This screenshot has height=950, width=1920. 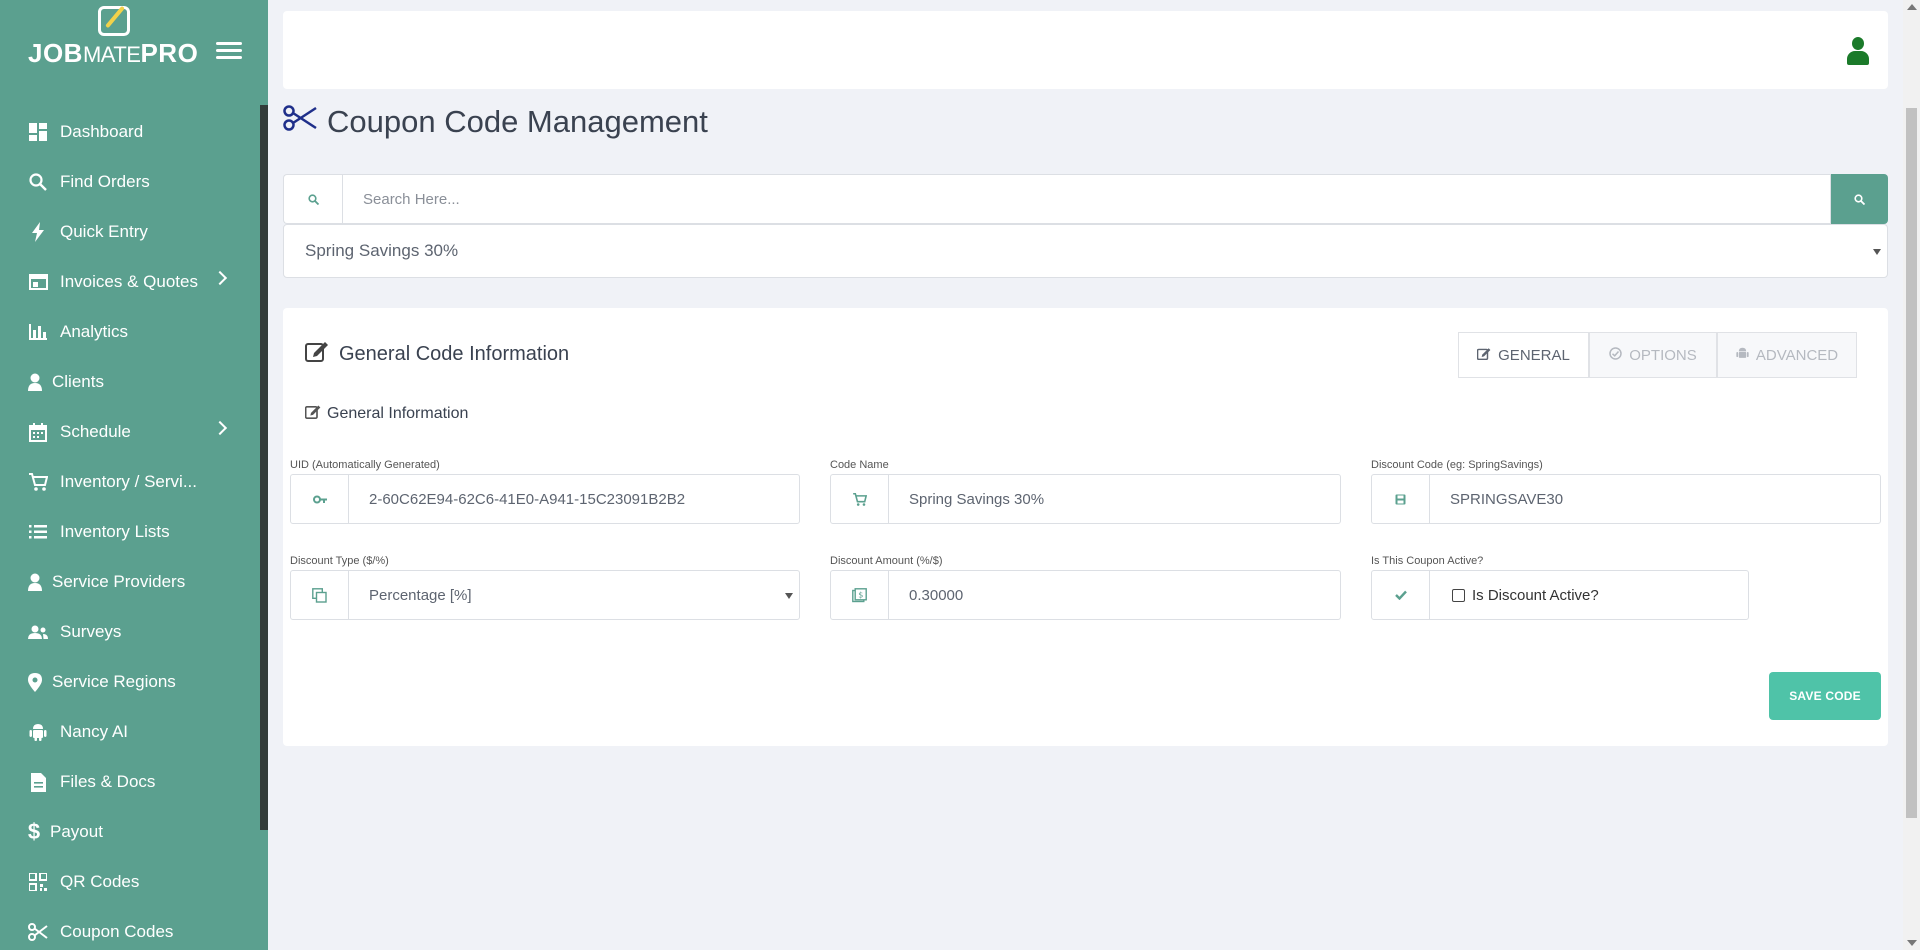 I want to click on discount-amount-field: $ 0.30000, so click(x=1085, y=595).